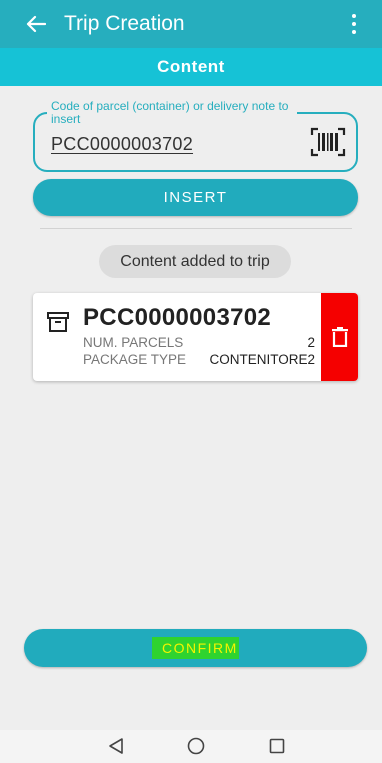  I want to click on triangle-back-icon, so click(116, 746).